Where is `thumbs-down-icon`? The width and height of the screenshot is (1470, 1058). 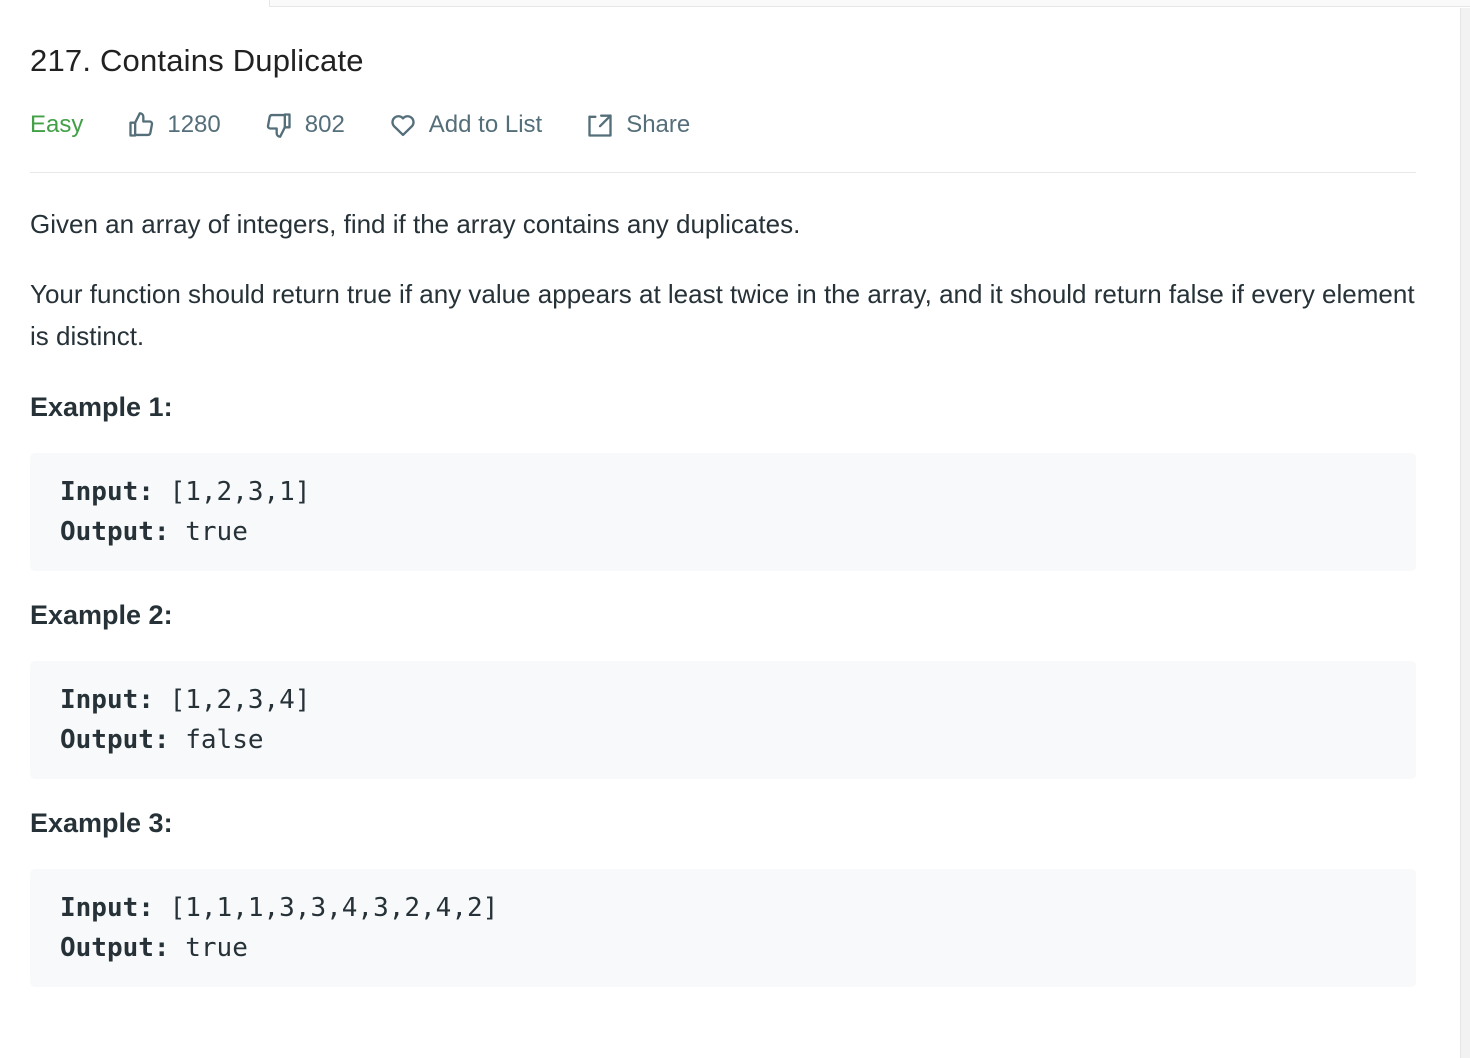
thumbs-down-icon is located at coordinates (278, 125).